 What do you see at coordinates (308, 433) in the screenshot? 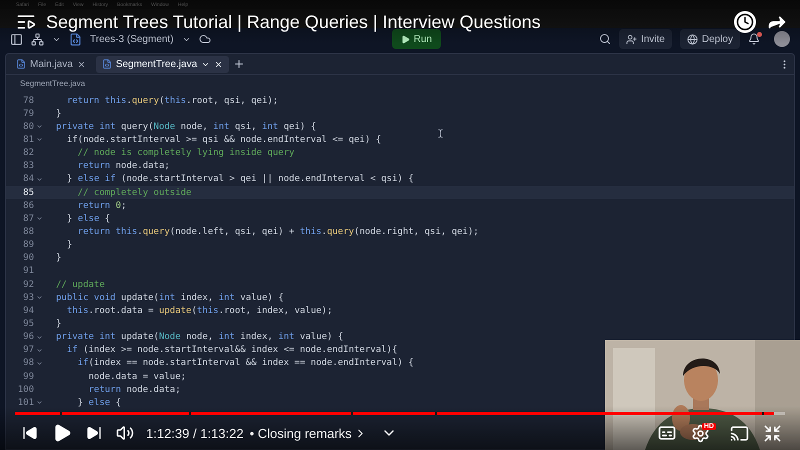
I see `chapter-button: • Closing remarks` at bounding box center [308, 433].